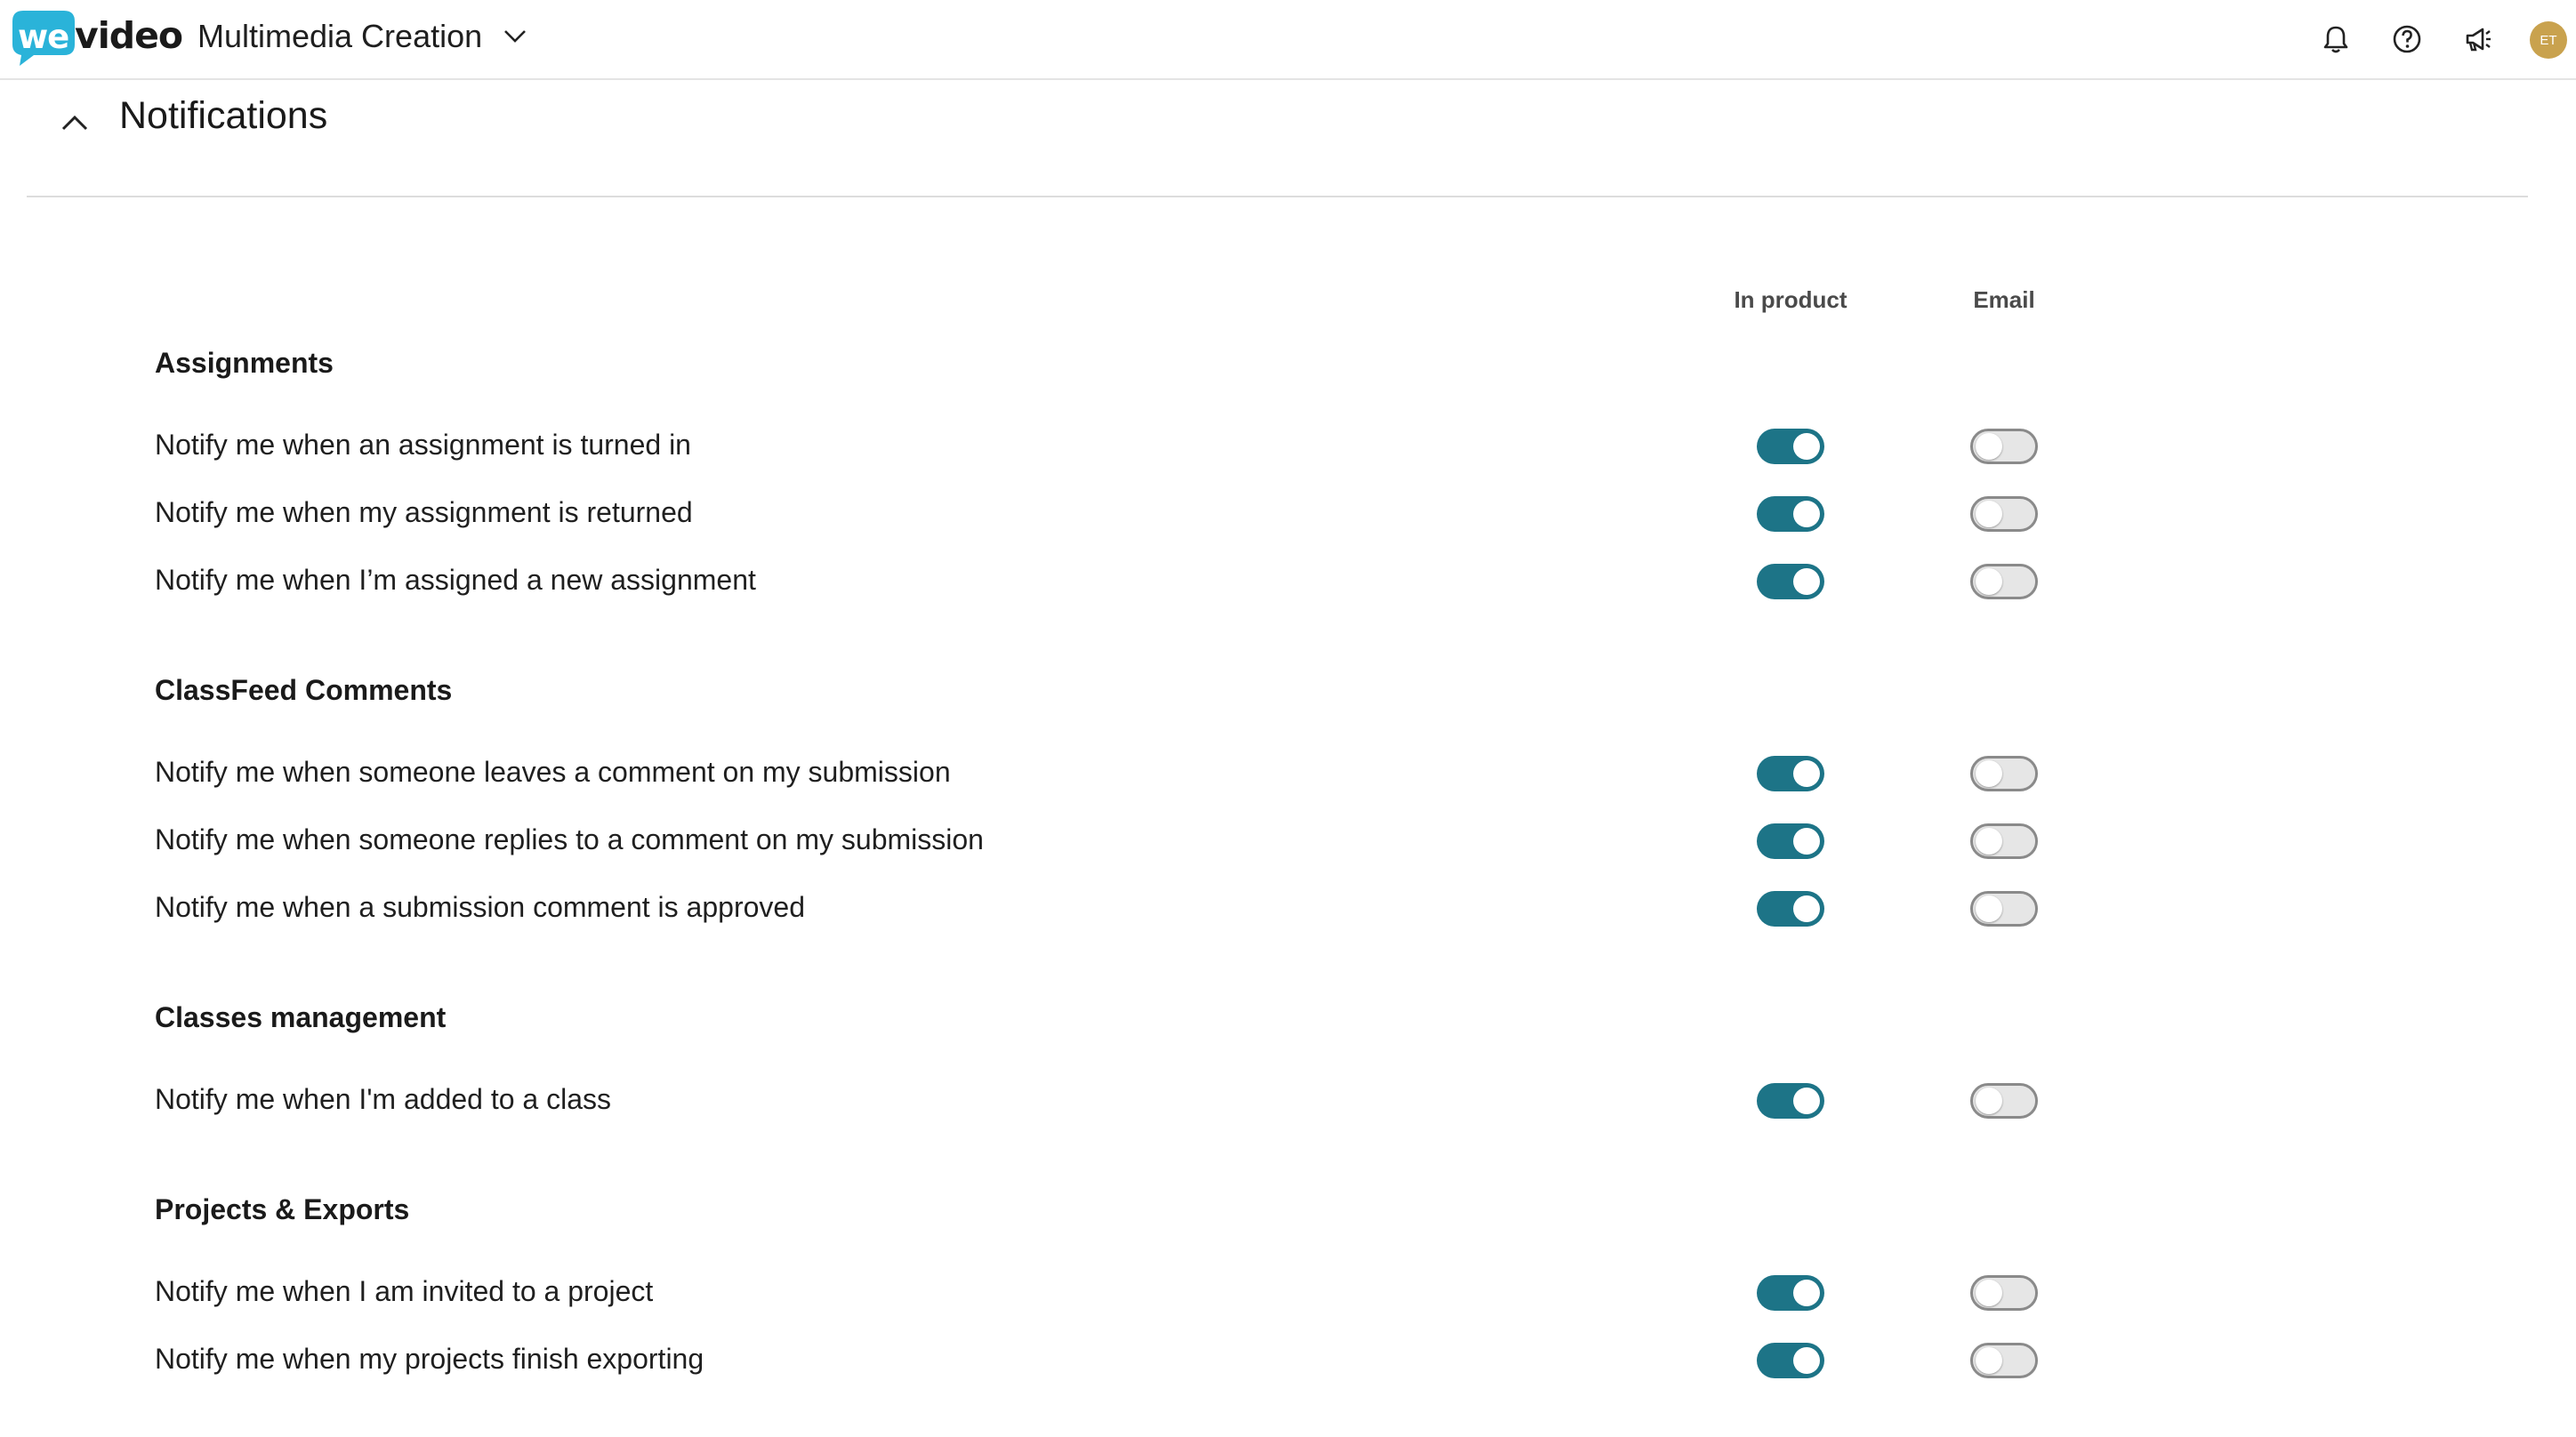 The height and width of the screenshot is (1437, 2576). What do you see at coordinates (515, 36) in the screenshot?
I see `chevron-down-icon` at bounding box center [515, 36].